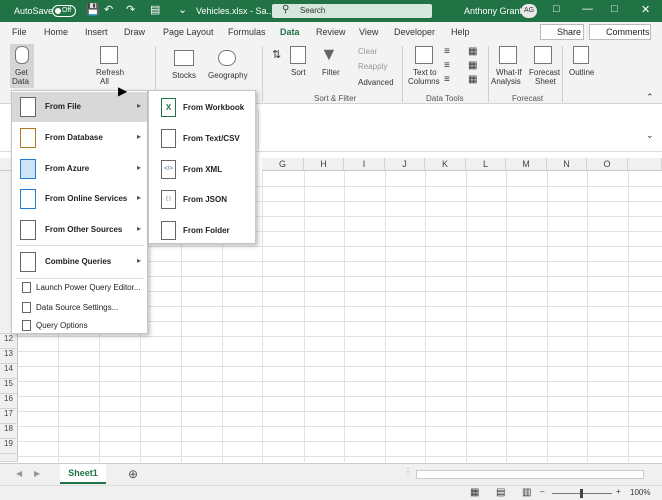 This screenshot has width=662, height=500. Describe the element at coordinates (298, 72) in the screenshot. I see `sort-label: Sort` at that location.